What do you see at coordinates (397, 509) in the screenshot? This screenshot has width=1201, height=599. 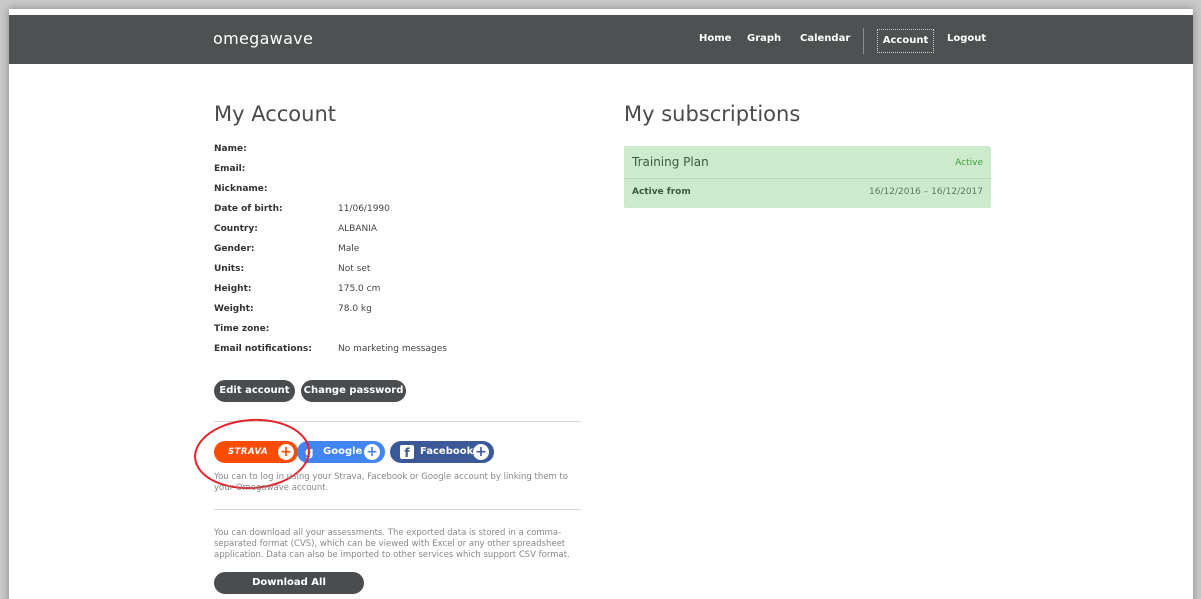 I see `divider` at bounding box center [397, 509].